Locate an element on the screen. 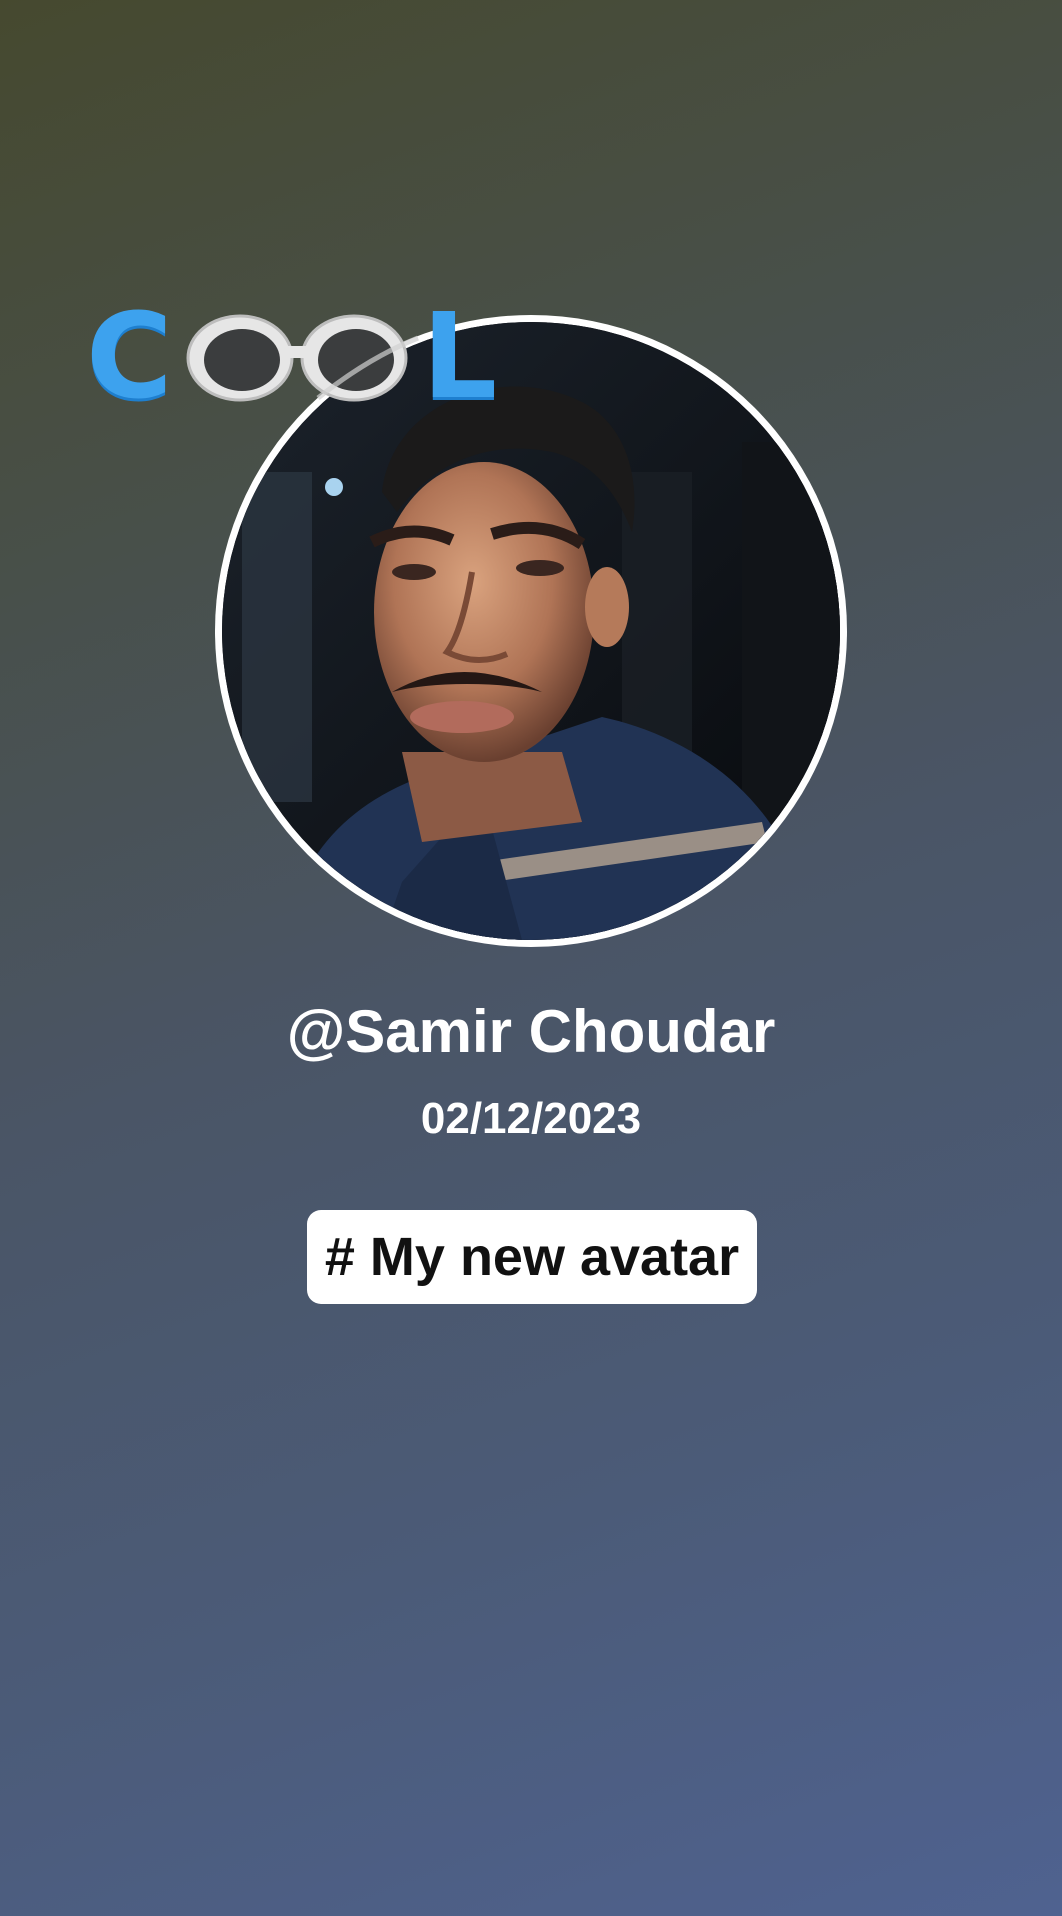 The image size is (1062, 1916). hashtag-label: # My new avatar is located at coordinates (532, 1257).